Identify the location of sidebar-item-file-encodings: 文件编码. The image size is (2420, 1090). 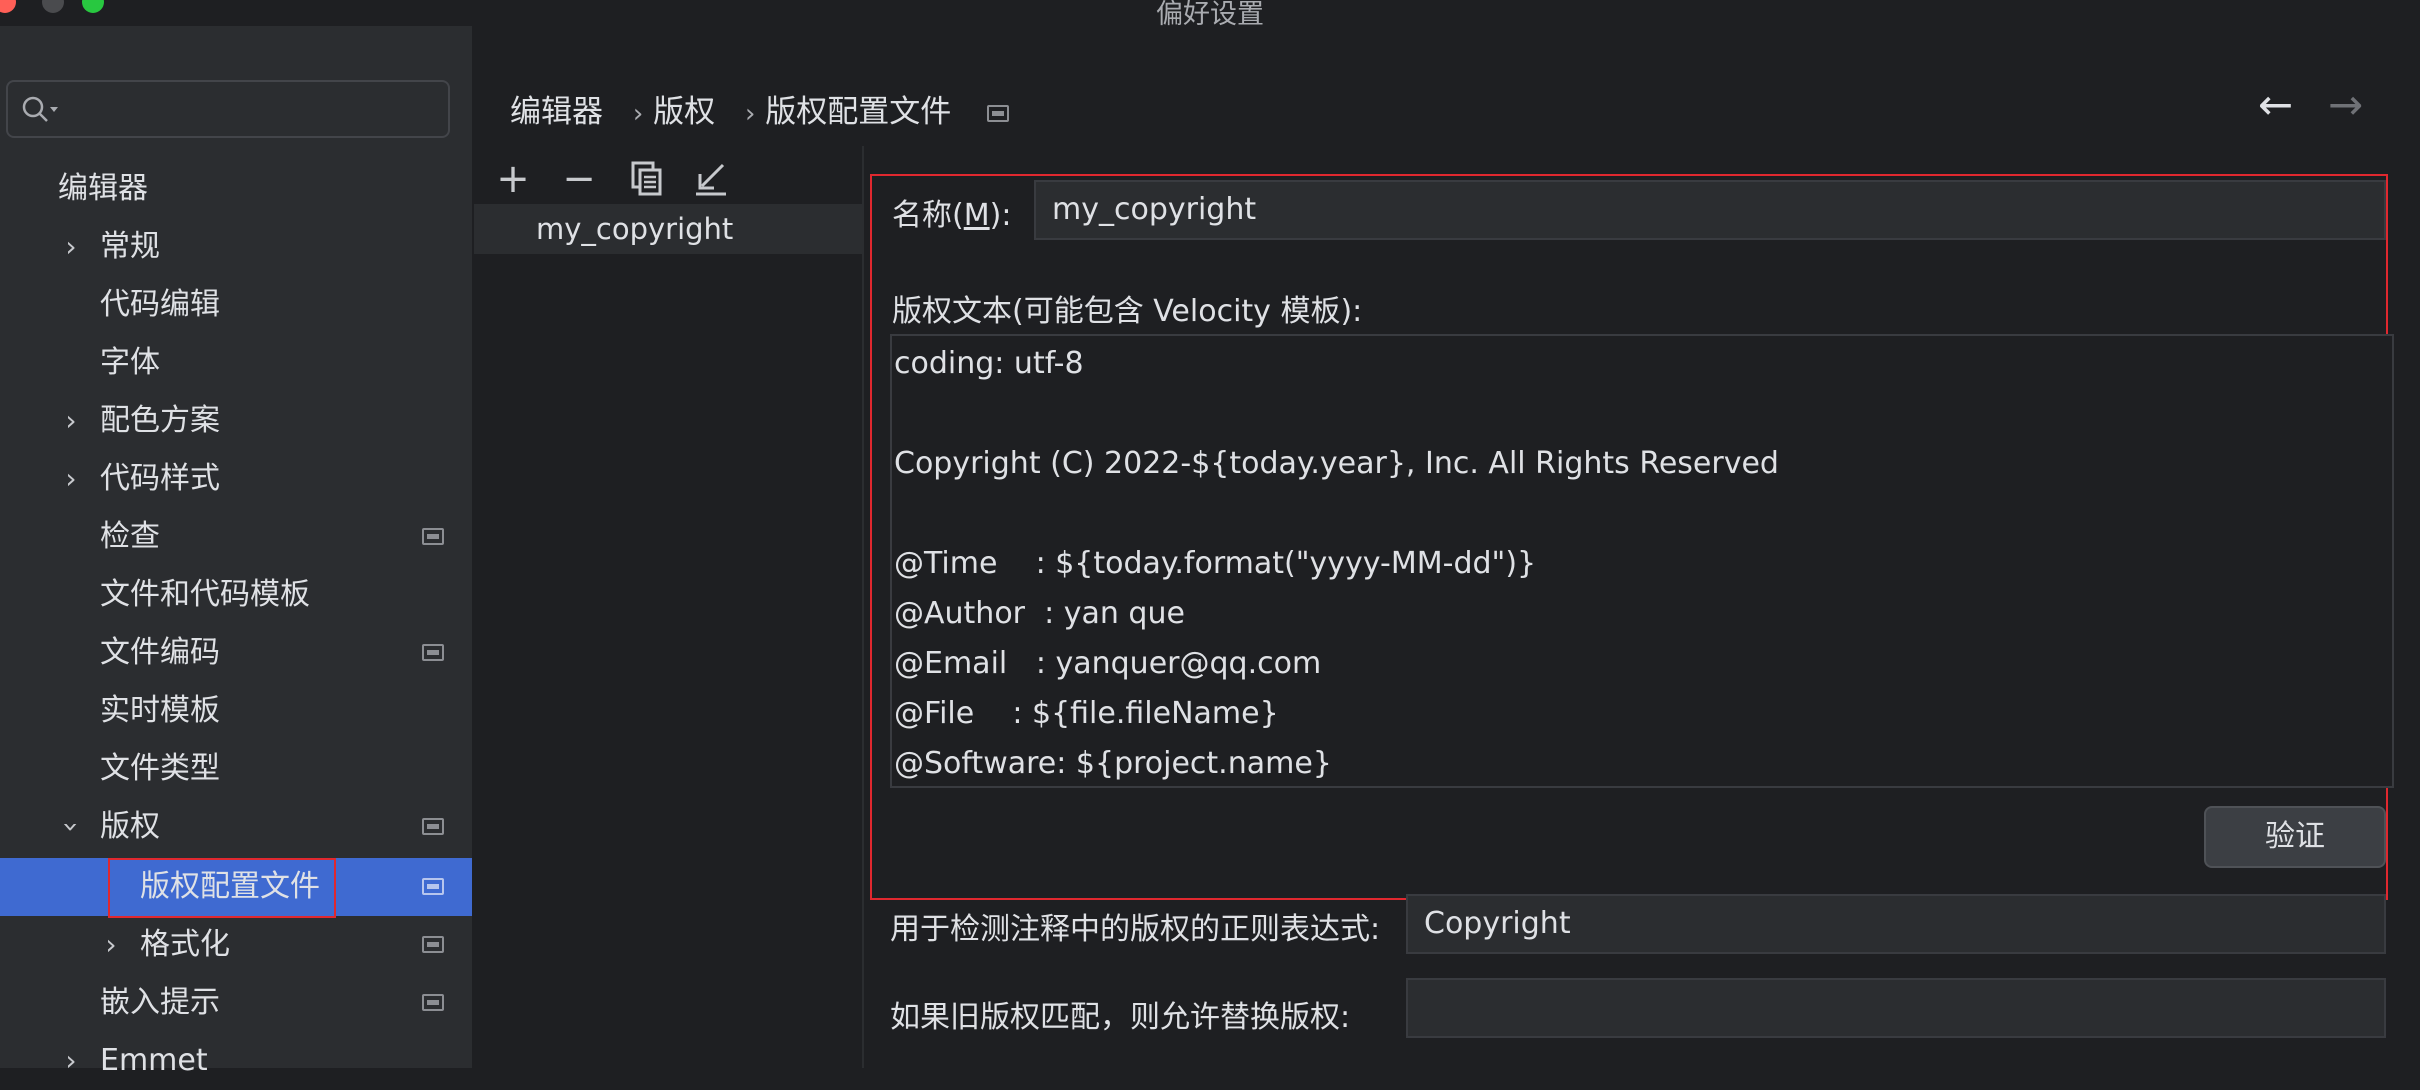
(236, 653).